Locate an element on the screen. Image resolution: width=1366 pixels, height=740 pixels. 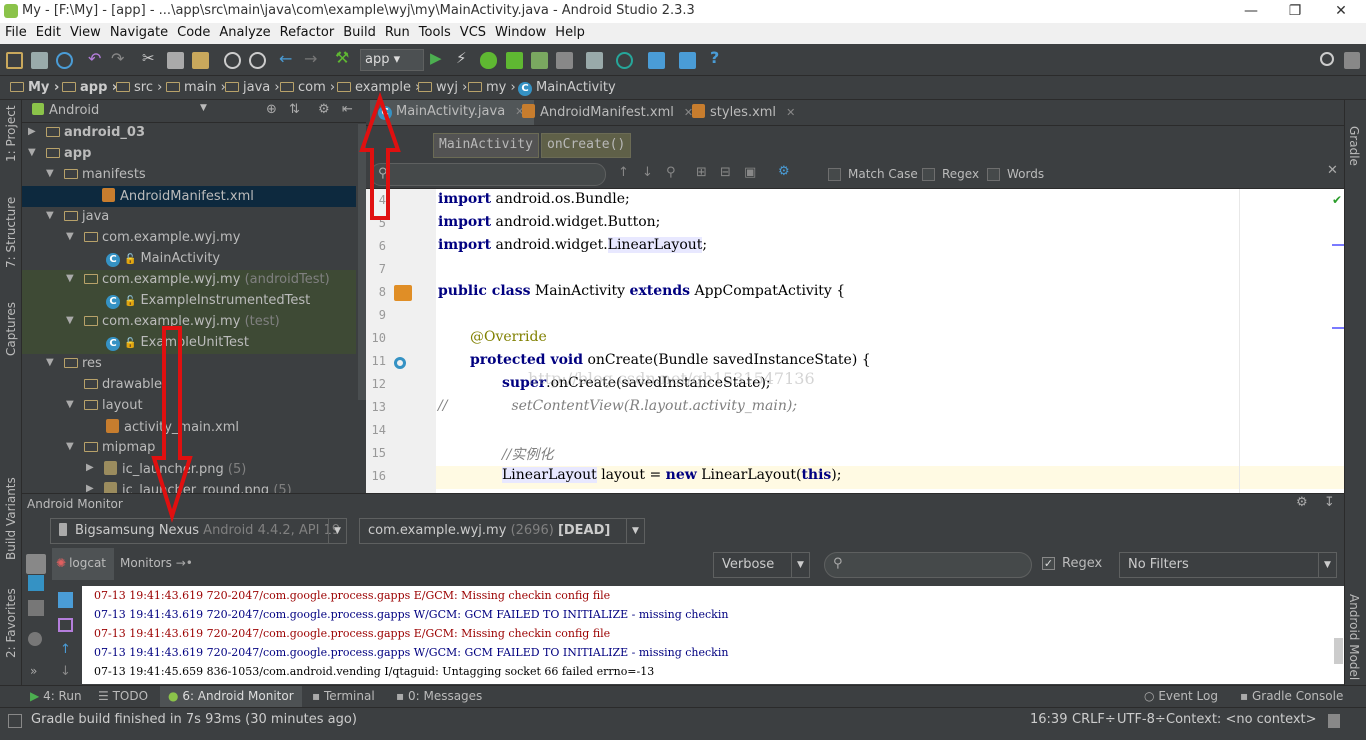
log-level-select: Verbose ▼ is located at coordinates (761, 565).